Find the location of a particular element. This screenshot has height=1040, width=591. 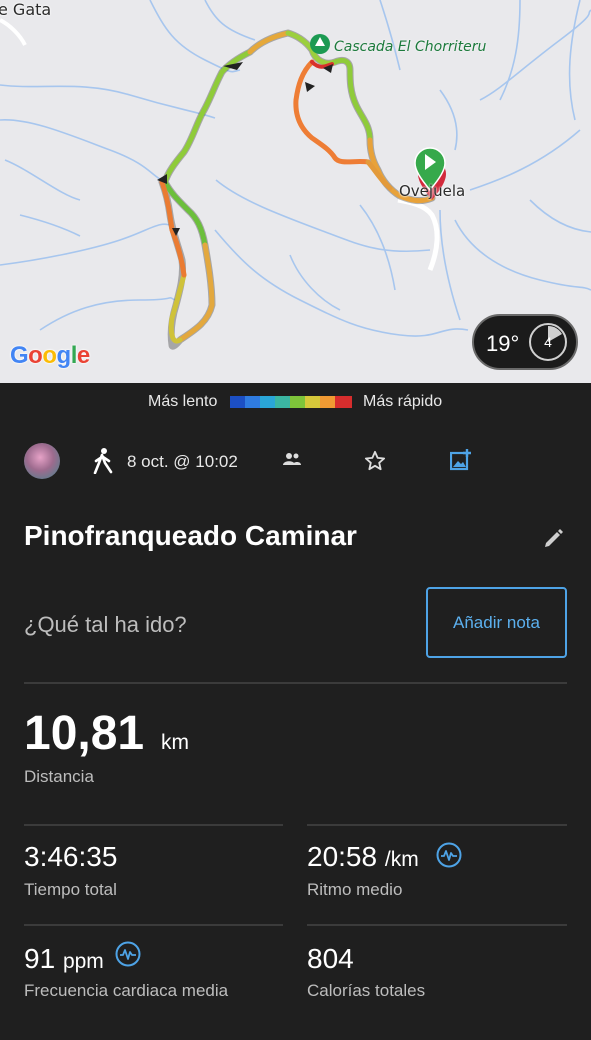

map-place-label: e Gata is located at coordinates (26, 9).